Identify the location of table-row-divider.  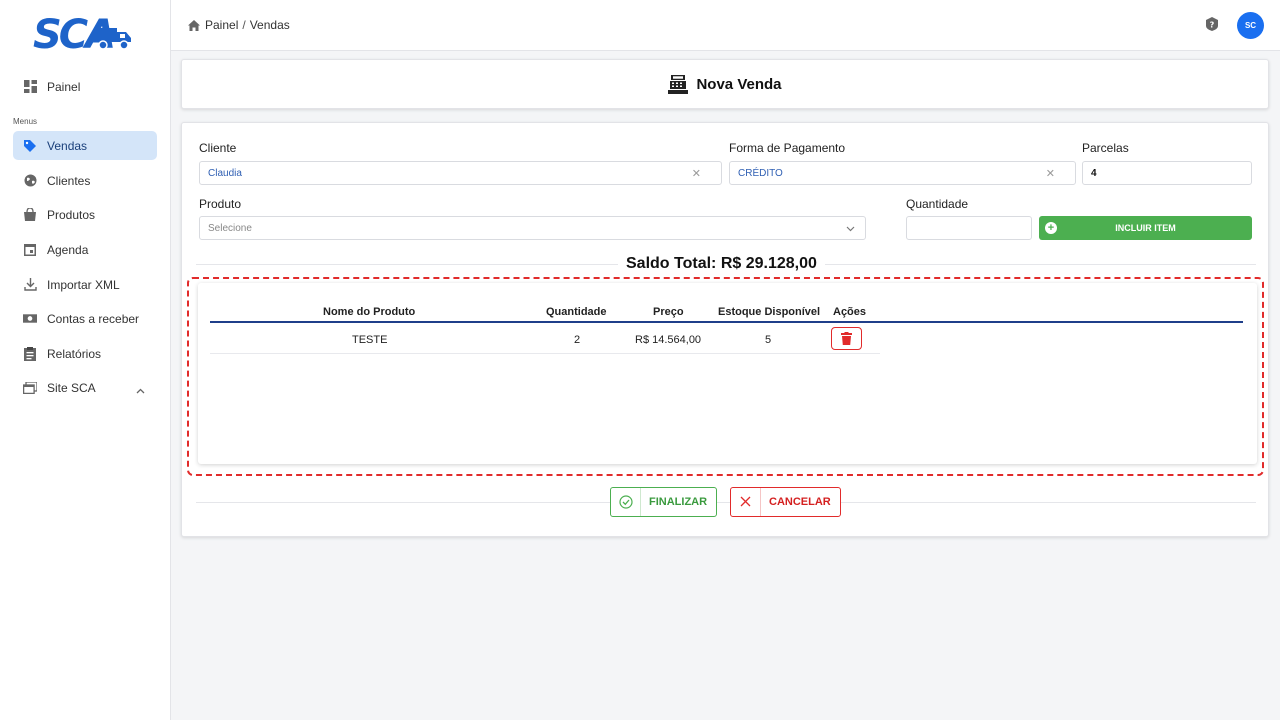
(545, 353).